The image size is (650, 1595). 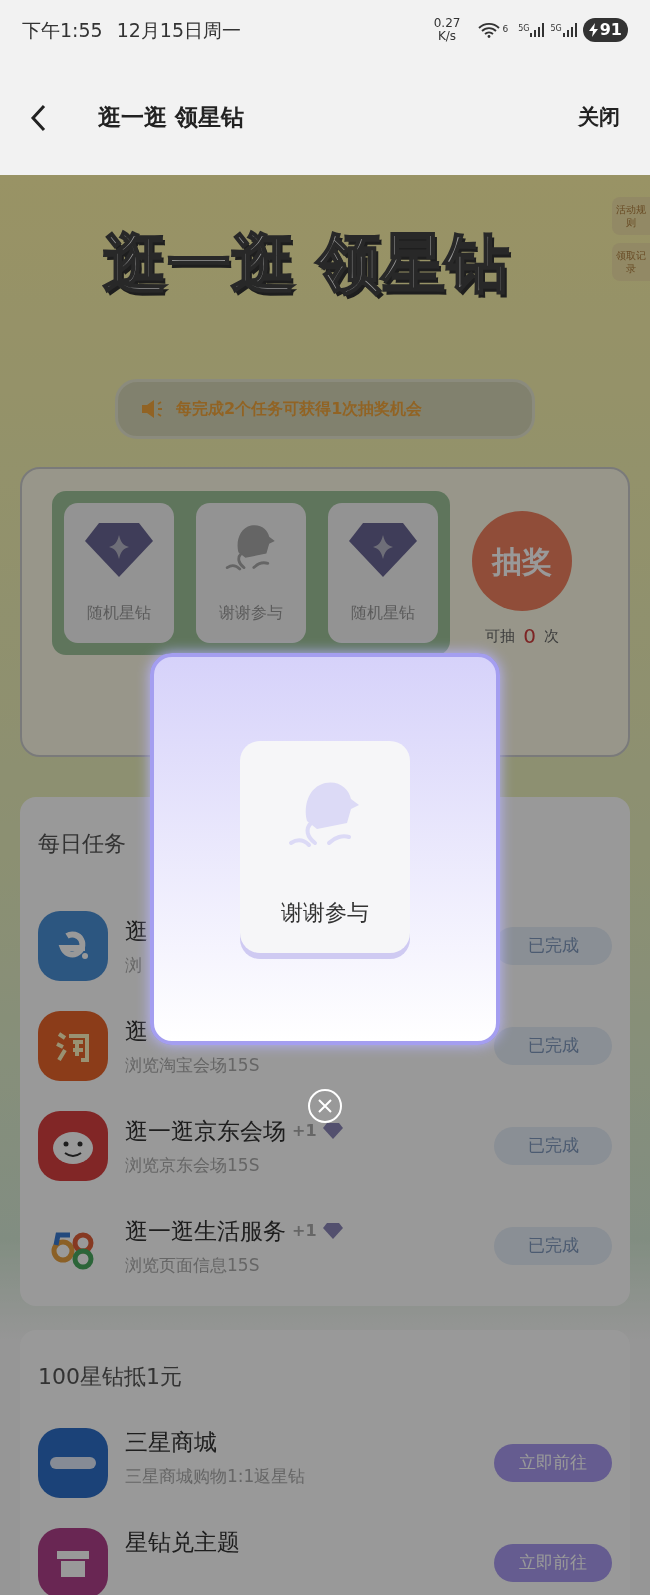 What do you see at coordinates (171, 118) in the screenshot?
I see `page-title: 逛一逛 领星钻` at bounding box center [171, 118].